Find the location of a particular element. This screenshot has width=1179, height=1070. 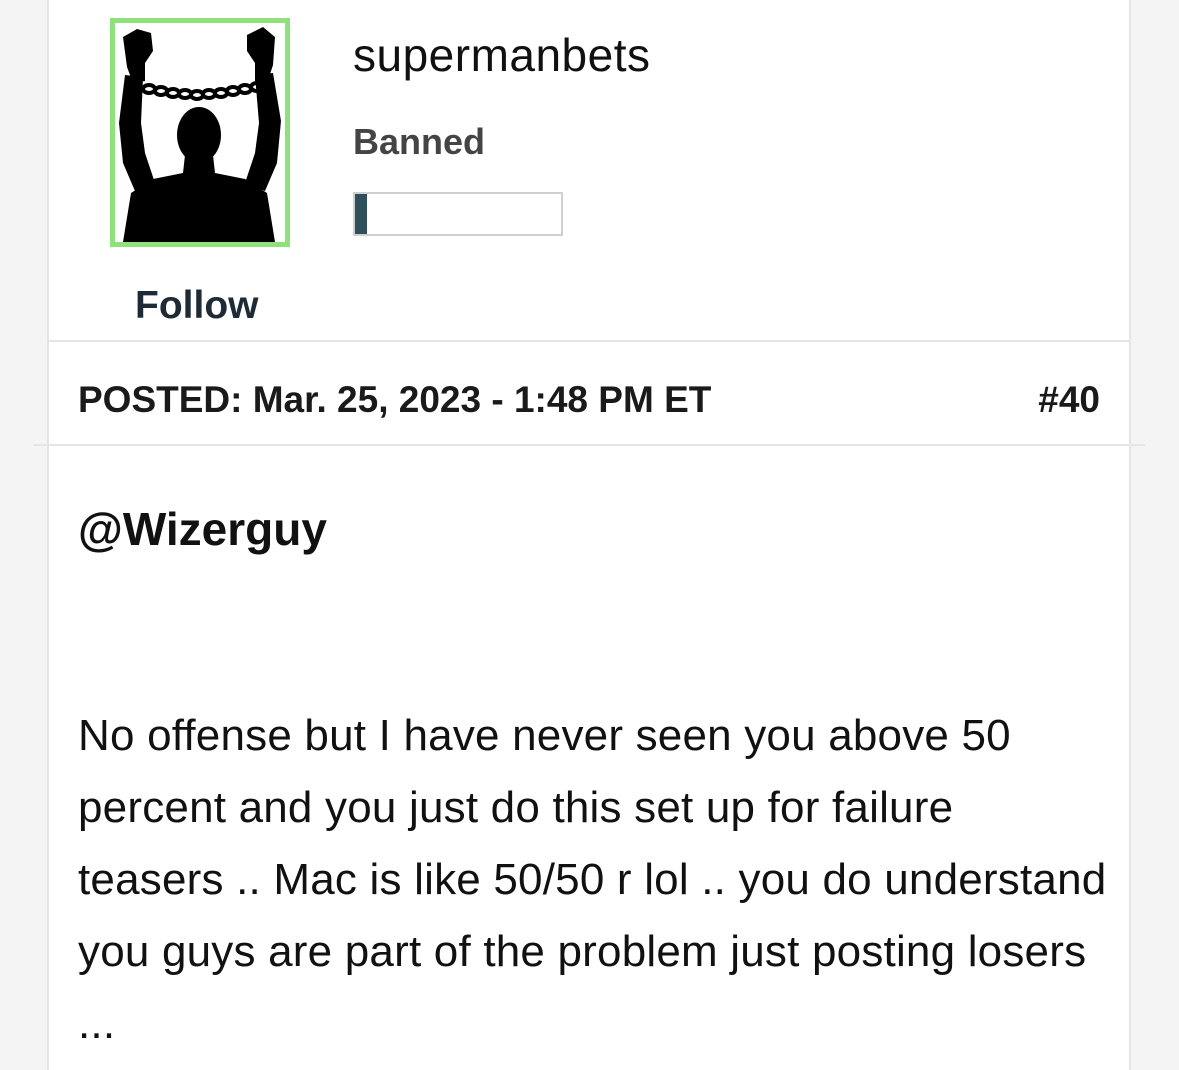

post-number-link: #40 is located at coordinates (1069, 400).